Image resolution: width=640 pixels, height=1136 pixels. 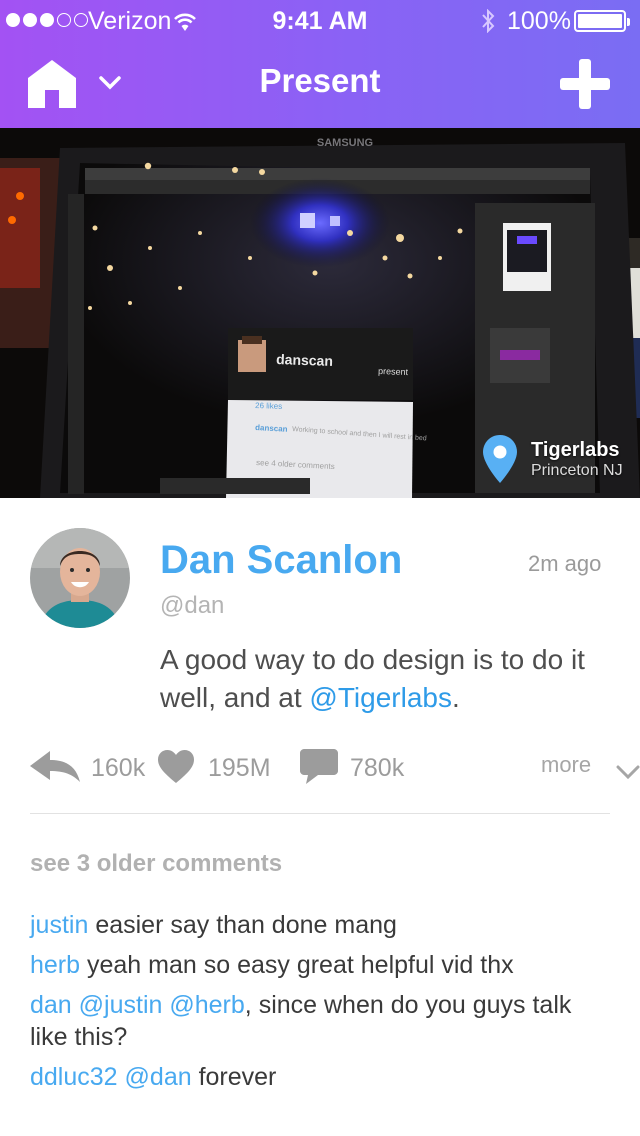 What do you see at coordinates (455, 697) in the screenshot?
I see `post-text-end: .` at bounding box center [455, 697].